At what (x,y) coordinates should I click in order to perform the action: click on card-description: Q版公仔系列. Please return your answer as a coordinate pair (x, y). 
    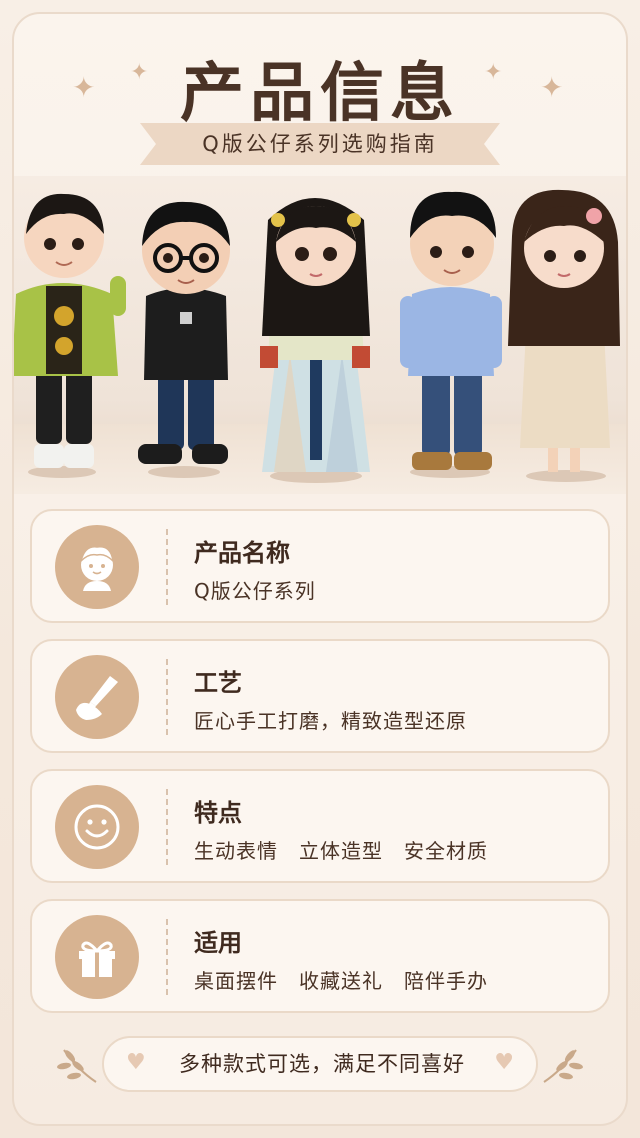
    Looking at the image, I should click on (255, 591).